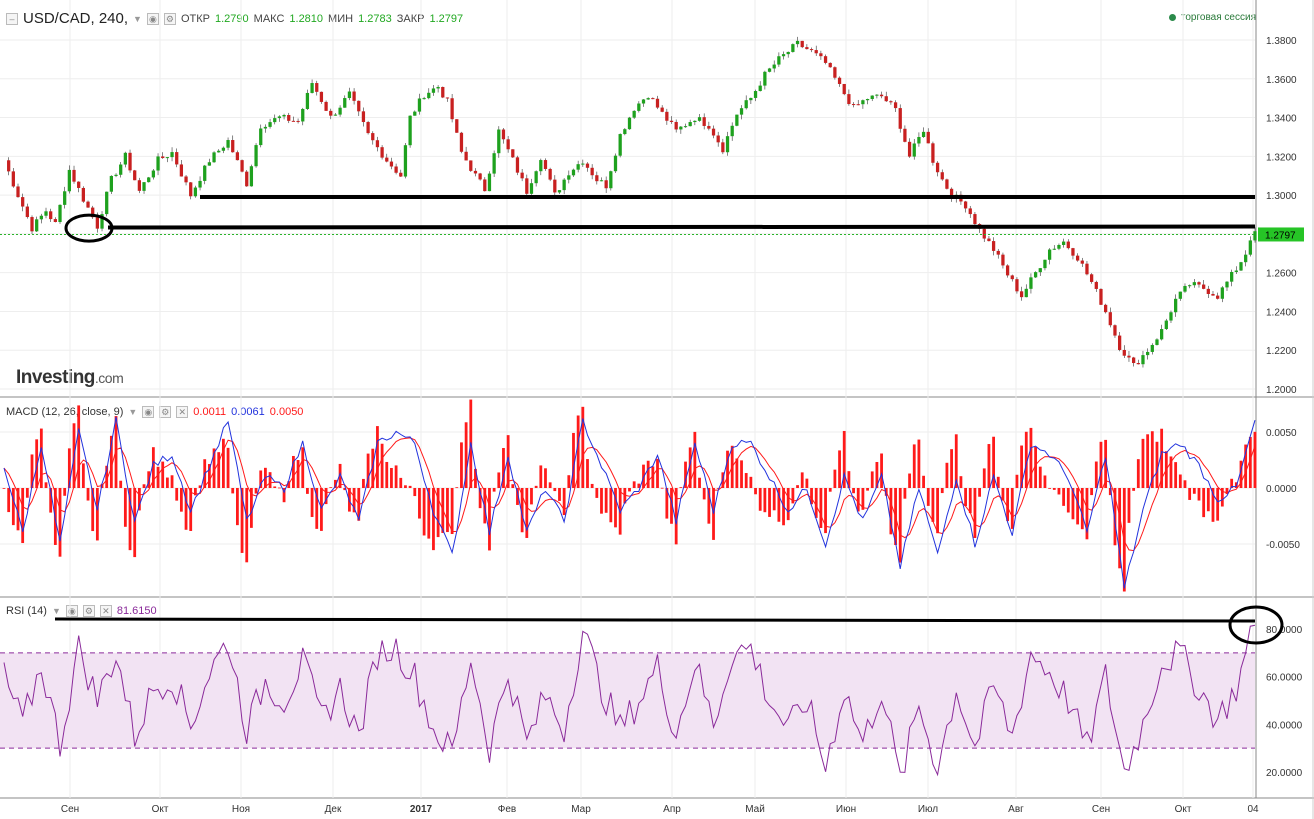 This screenshot has width=1314, height=819. What do you see at coordinates (241, 809) in the screenshot?
I see `x-tick-label: Ноя` at bounding box center [241, 809].